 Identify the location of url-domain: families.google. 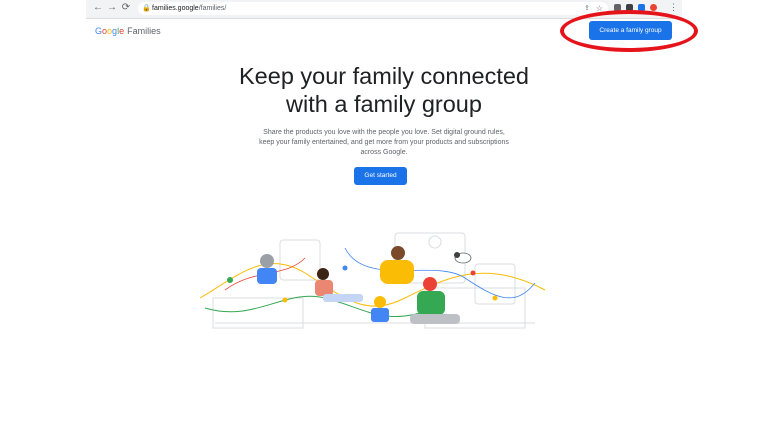
(175, 8).